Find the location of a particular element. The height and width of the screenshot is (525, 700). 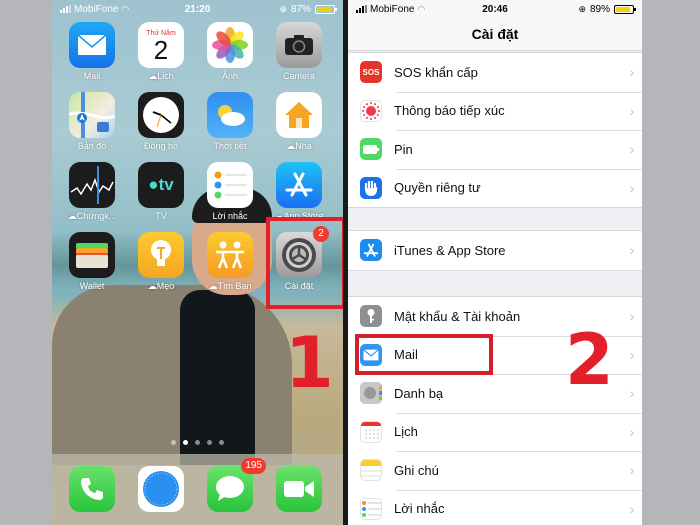

app-clock: Đồng hồ is located at coordinates (161, 121).